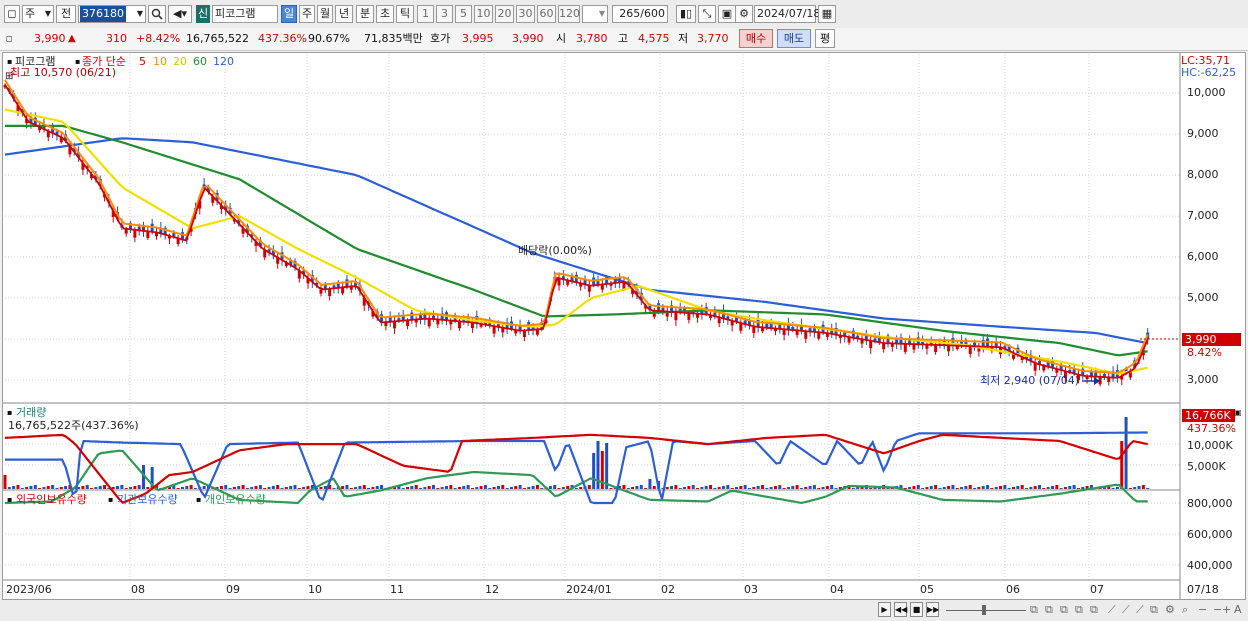 This screenshot has width=1248, height=621. What do you see at coordinates (916, 609) in the screenshot?
I see `stop-icon: ■` at bounding box center [916, 609].